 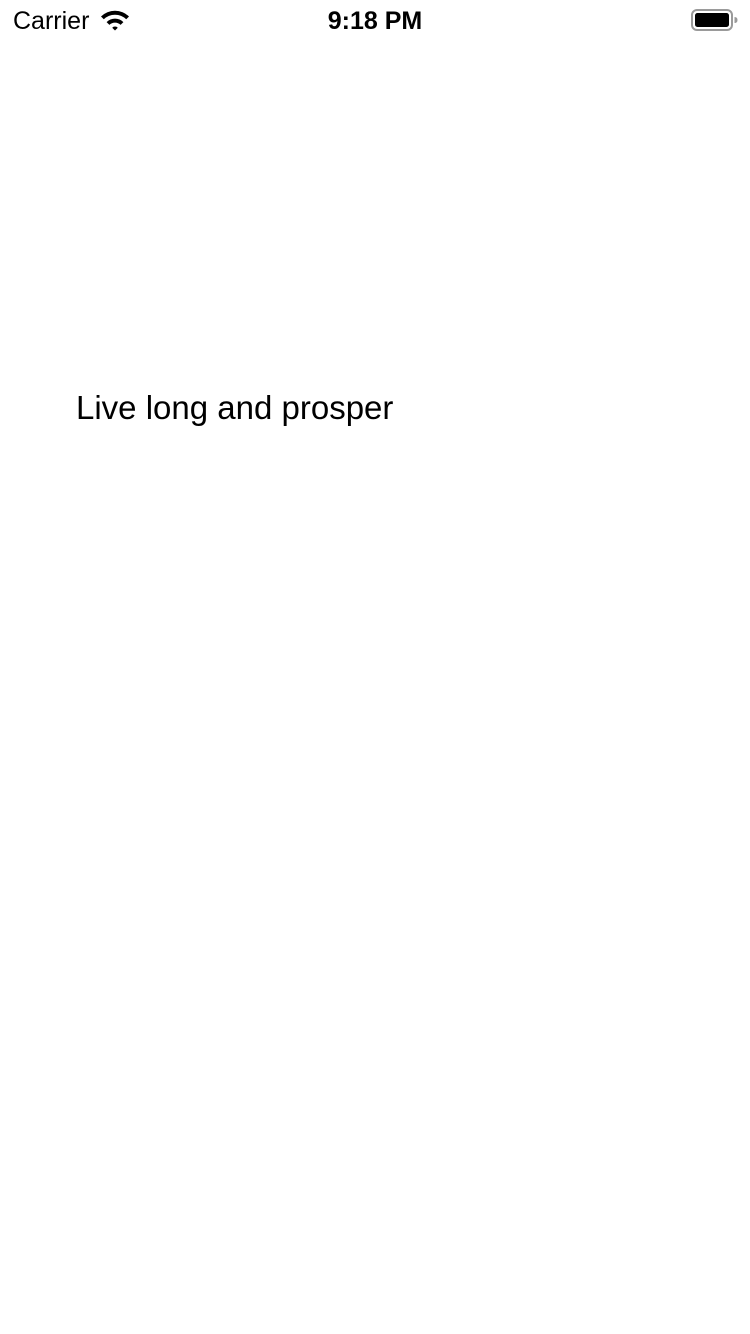 I want to click on time-label: 9:18 PM, so click(x=375, y=21).